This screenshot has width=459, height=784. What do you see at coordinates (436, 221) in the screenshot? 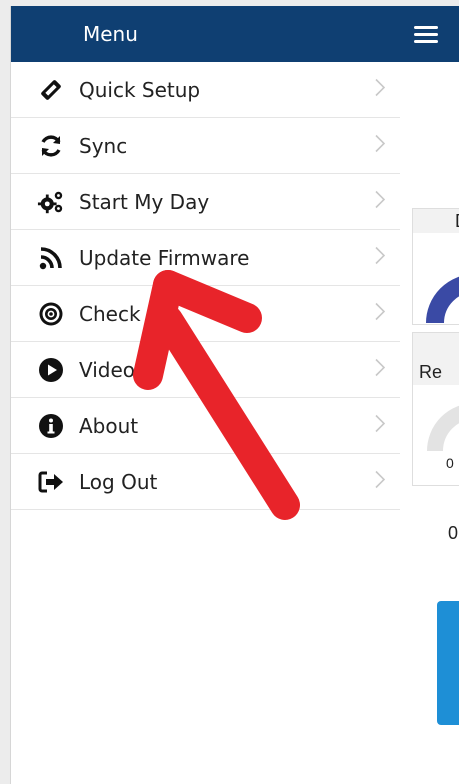
I see `gauge-card-title: D` at bounding box center [436, 221].